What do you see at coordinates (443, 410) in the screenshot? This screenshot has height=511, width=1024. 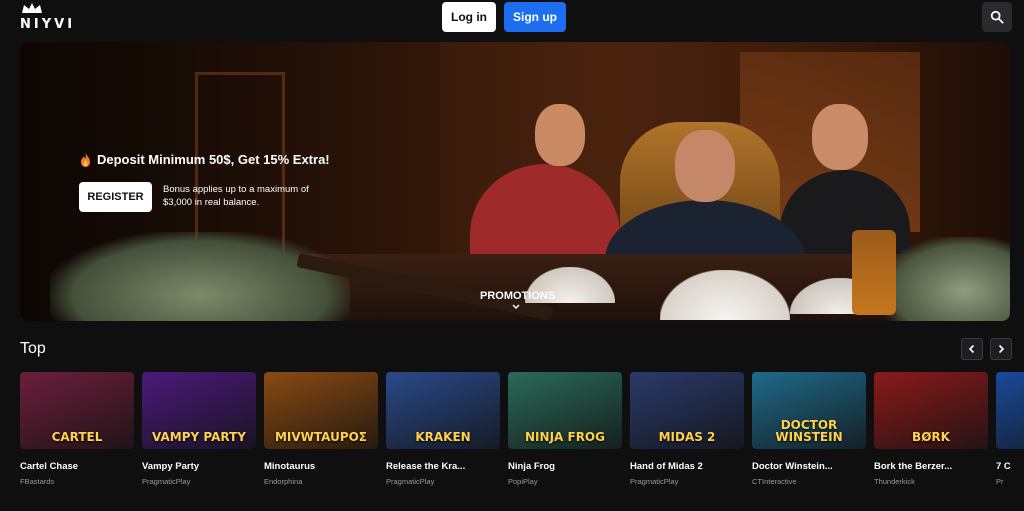 I see `game-thumbnail: KRAKEN` at bounding box center [443, 410].